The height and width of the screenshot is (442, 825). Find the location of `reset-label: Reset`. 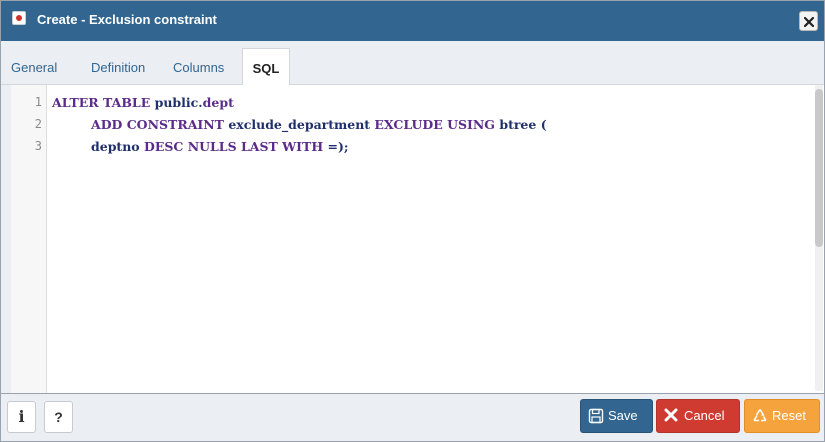

reset-label: Reset is located at coordinates (789, 415).